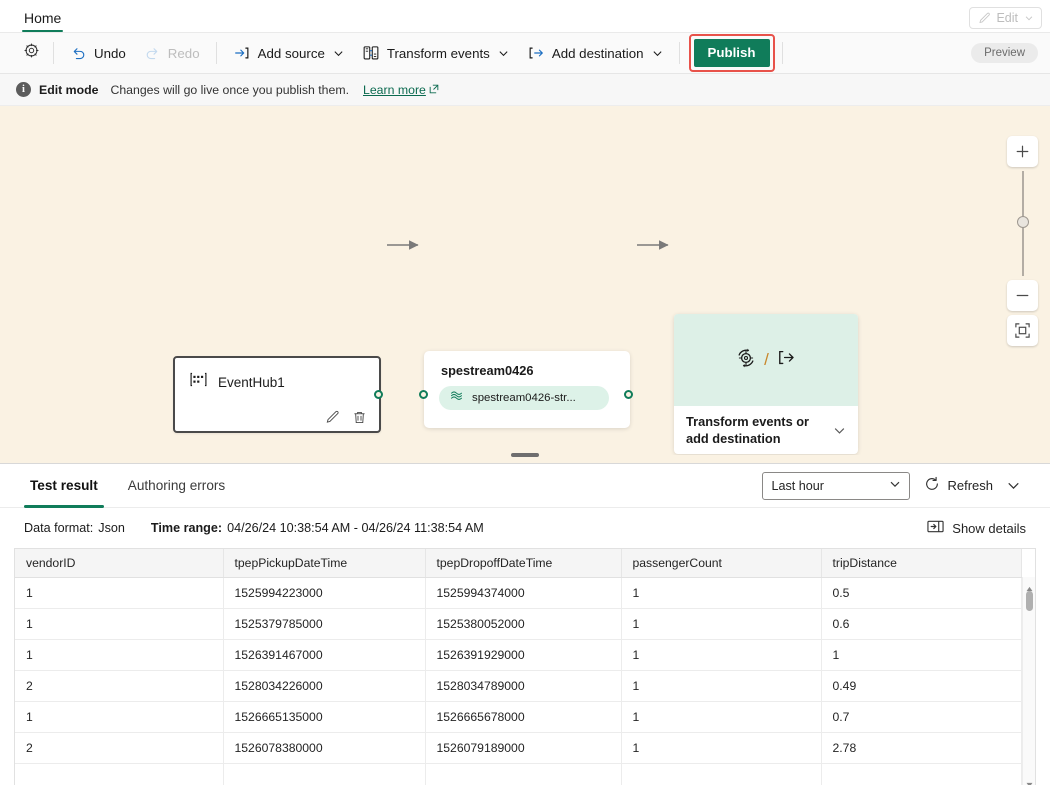 The height and width of the screenshot is (785, 1050). I want to click on fit-to-screen-icon, so click(1022, 330).